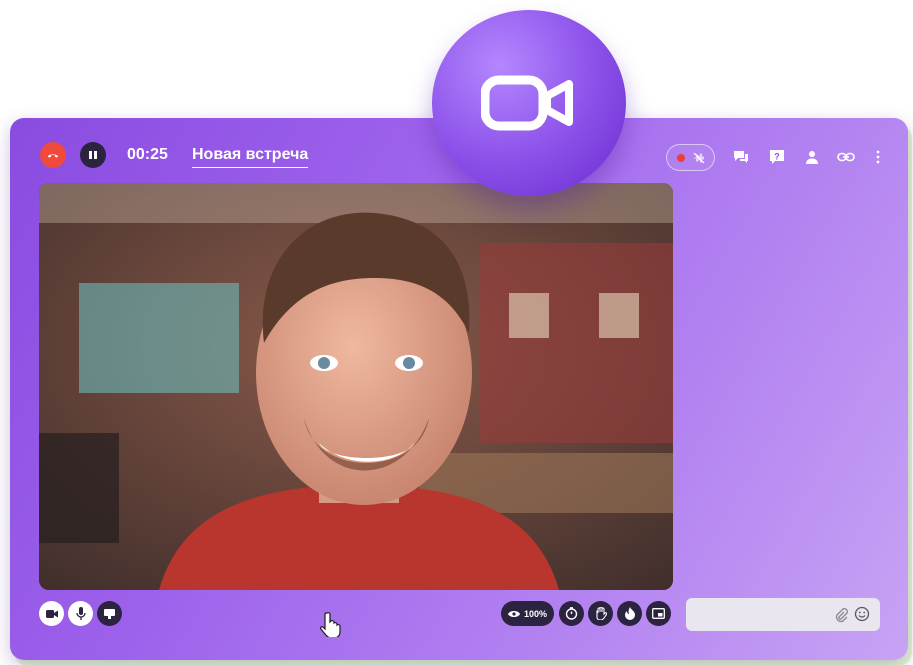 This screenshot has width=913, height=665. I want to click on call-timer: 00:25, so click(147, 154).